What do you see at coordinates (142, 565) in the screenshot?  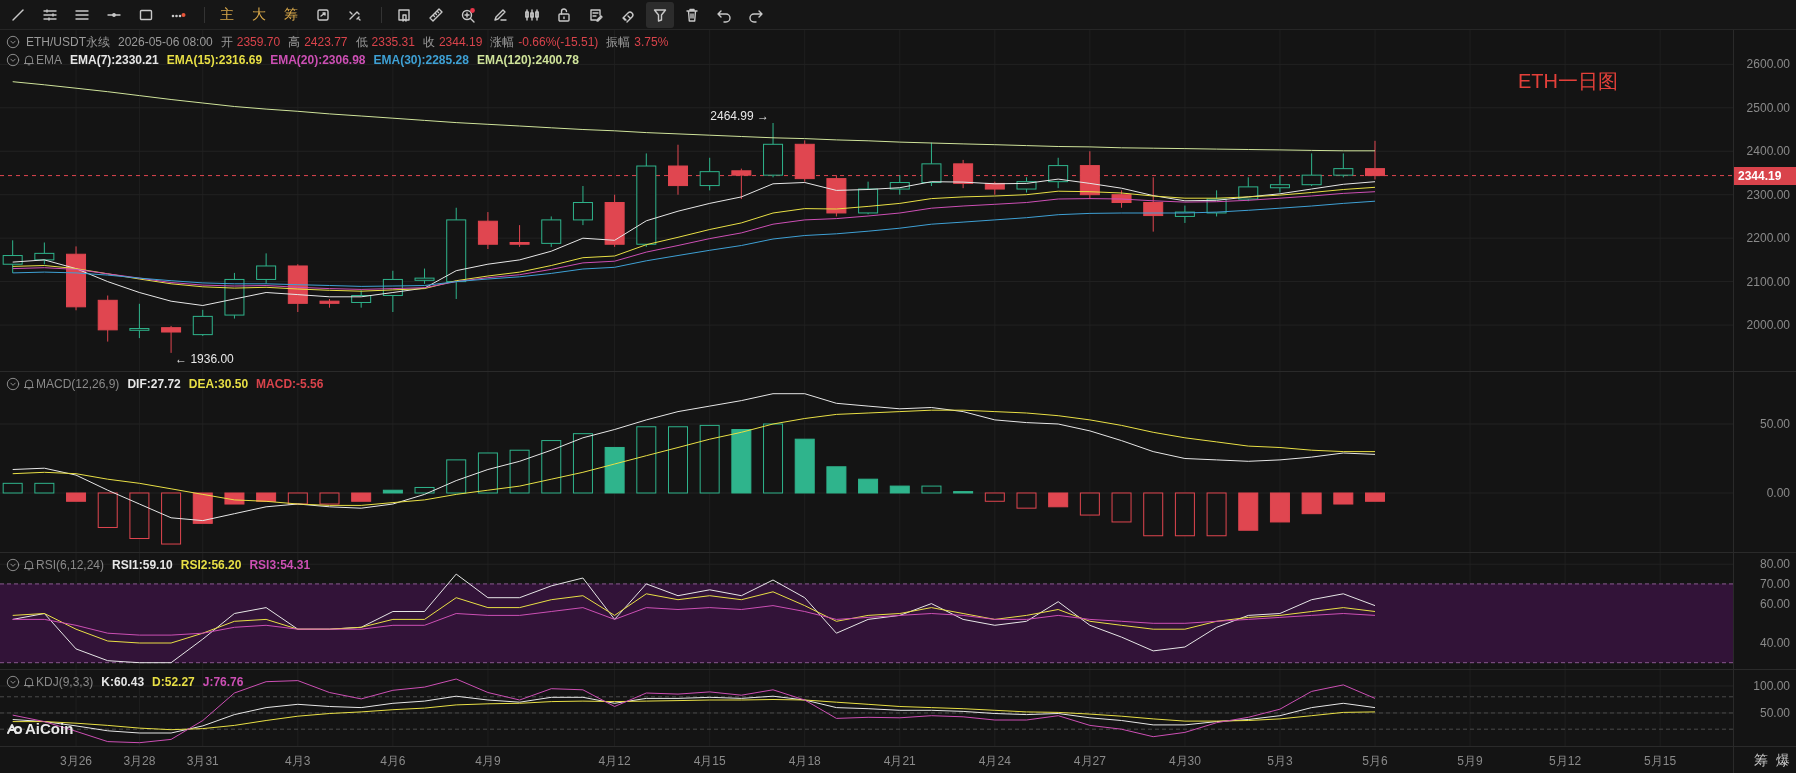 I see `indicator-value: RSI1:59.10` at bounding box center [142, 565].